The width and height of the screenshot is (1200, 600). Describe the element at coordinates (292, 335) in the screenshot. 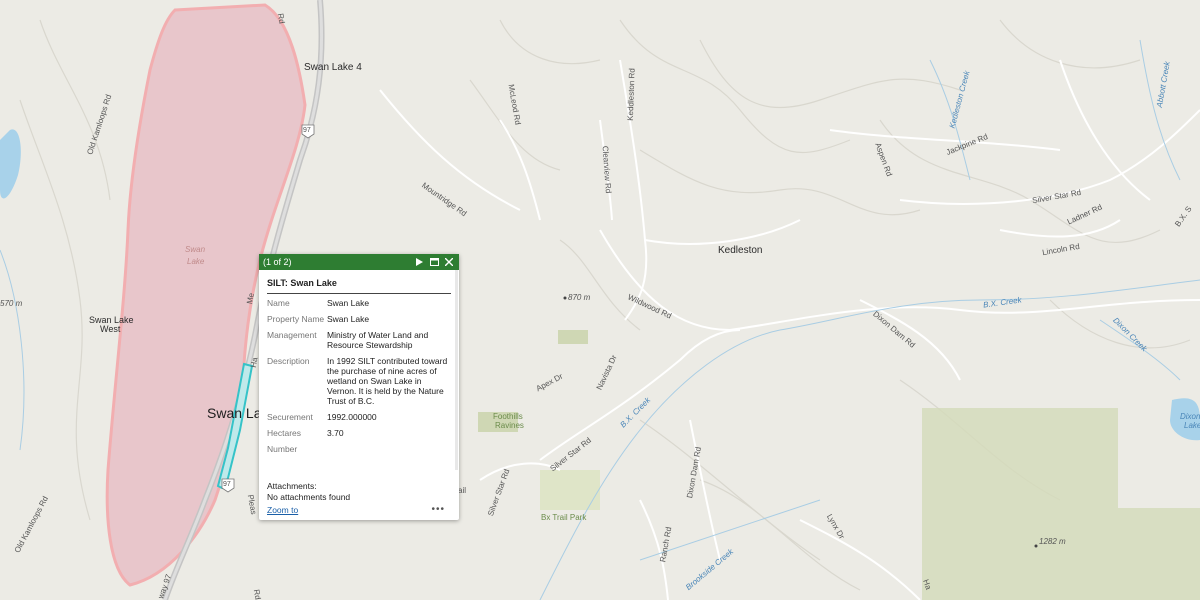

I see `attribute-label: Management` at that location.